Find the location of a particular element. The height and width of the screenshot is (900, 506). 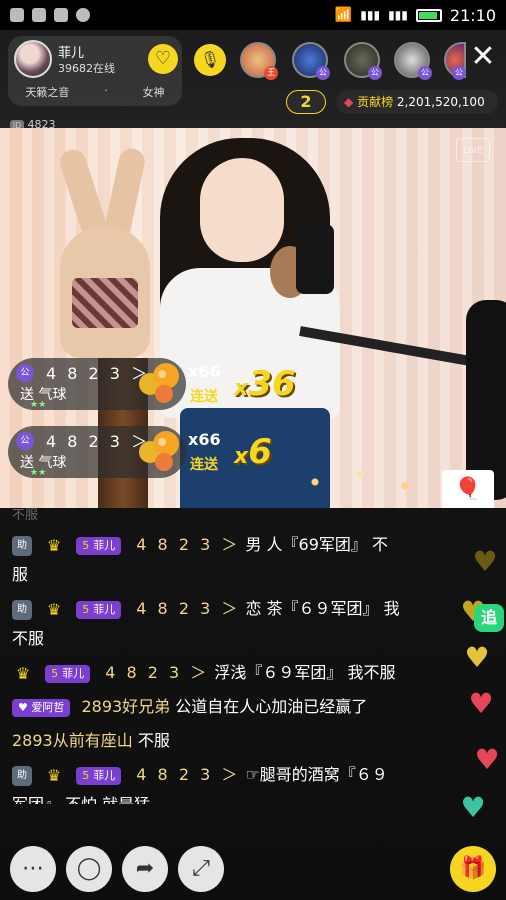

status-left-icons is located at coordinates (50, 15).